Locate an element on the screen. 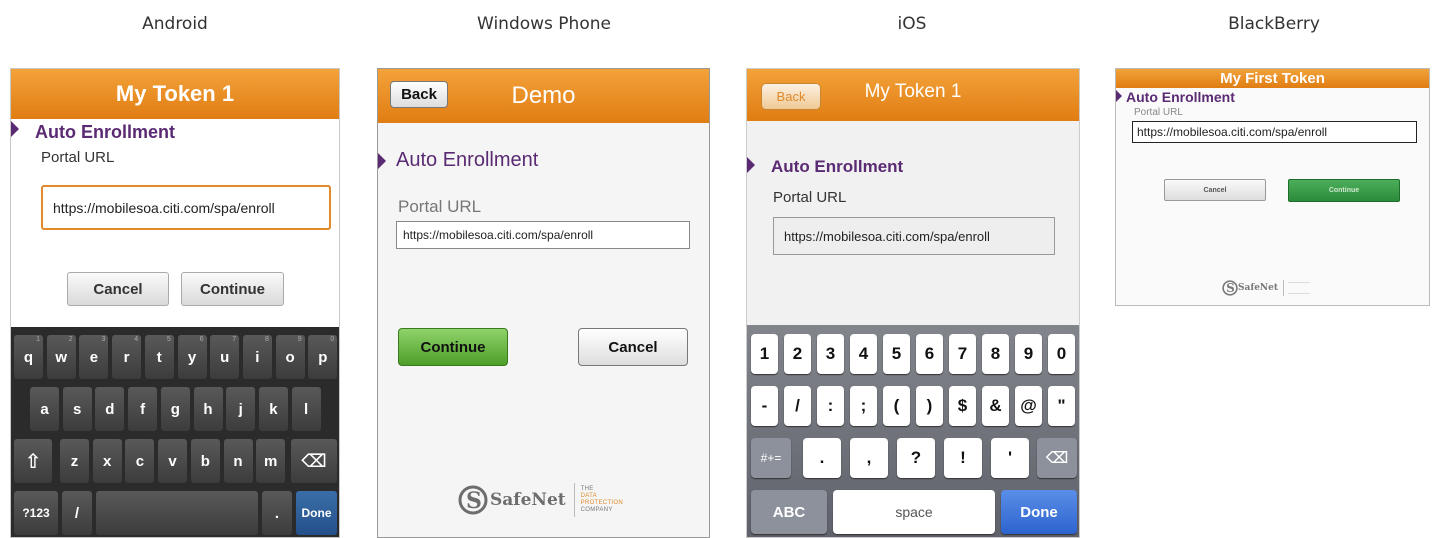 This screenshot has height=538, width=1438. keyboard-key: r4 is located at coordinates (127, 357).